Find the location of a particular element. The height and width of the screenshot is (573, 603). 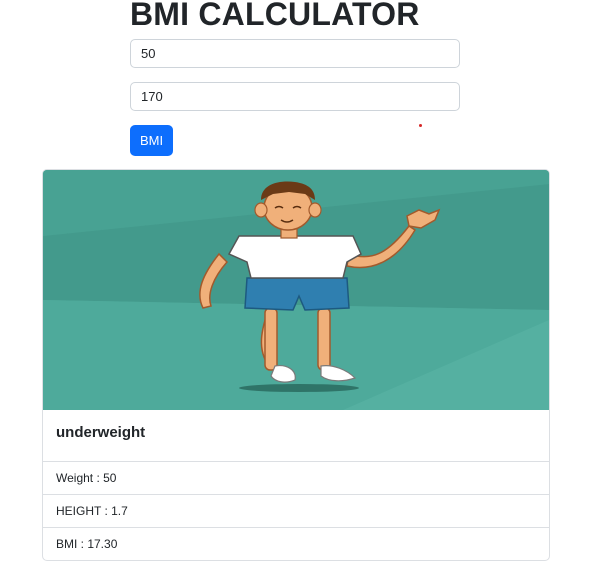

height-input is located at coordinates (295, 96).